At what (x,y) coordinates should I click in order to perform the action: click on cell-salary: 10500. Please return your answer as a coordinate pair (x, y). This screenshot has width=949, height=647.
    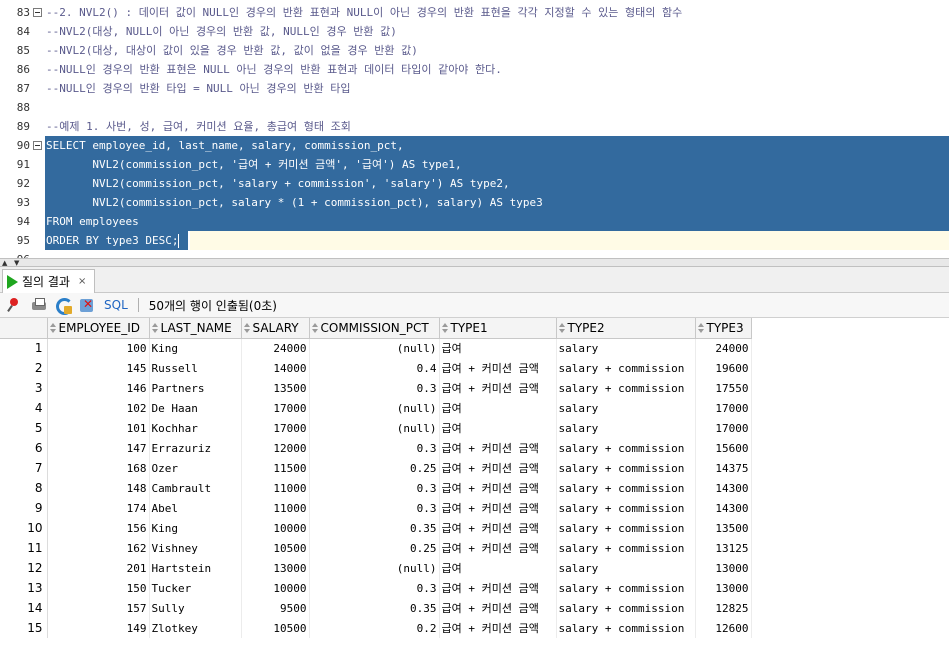
    Looking at the image, I should click on (275, 548).